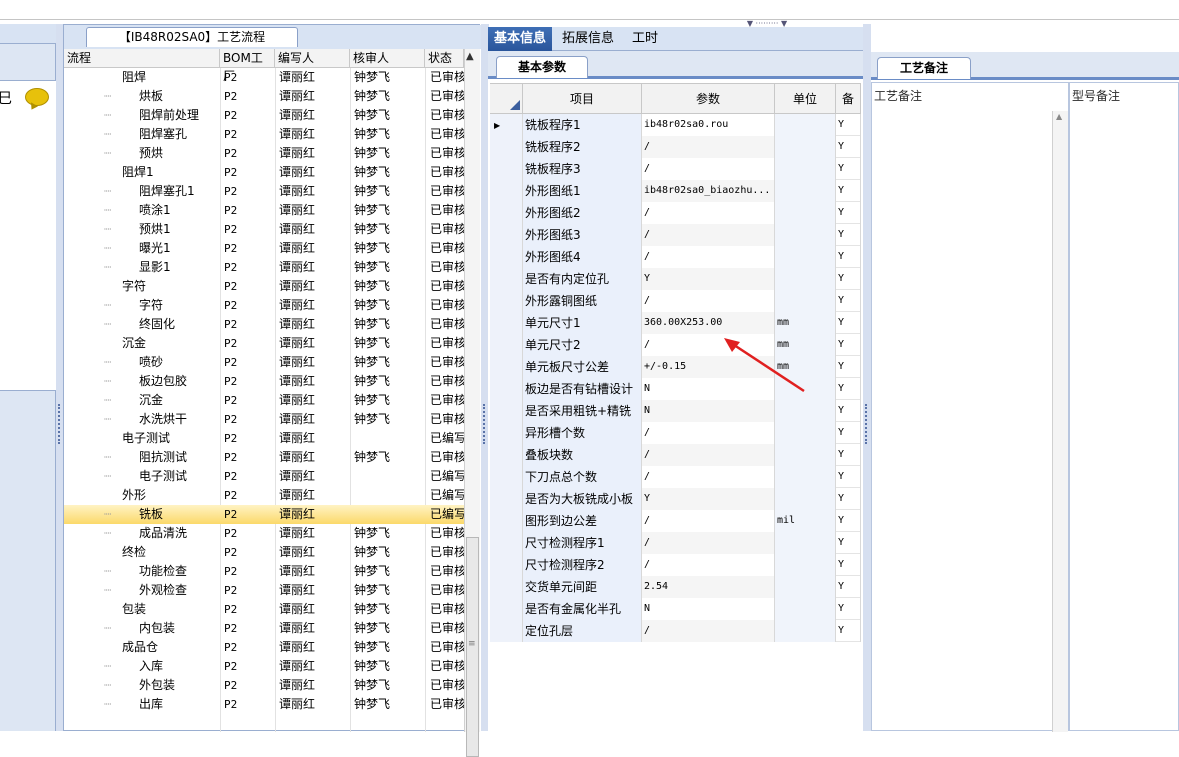  I want to click on param-value: Y, so click(708, 279).